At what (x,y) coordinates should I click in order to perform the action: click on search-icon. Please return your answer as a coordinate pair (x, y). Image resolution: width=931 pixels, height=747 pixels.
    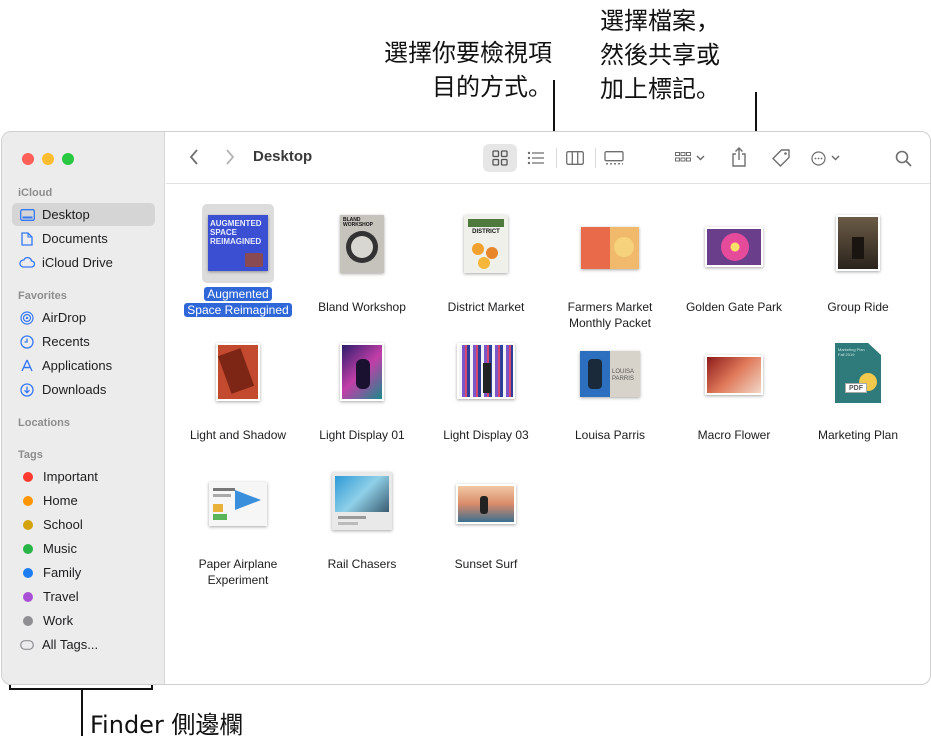
    Looking at the image, I should click on (903, 158).